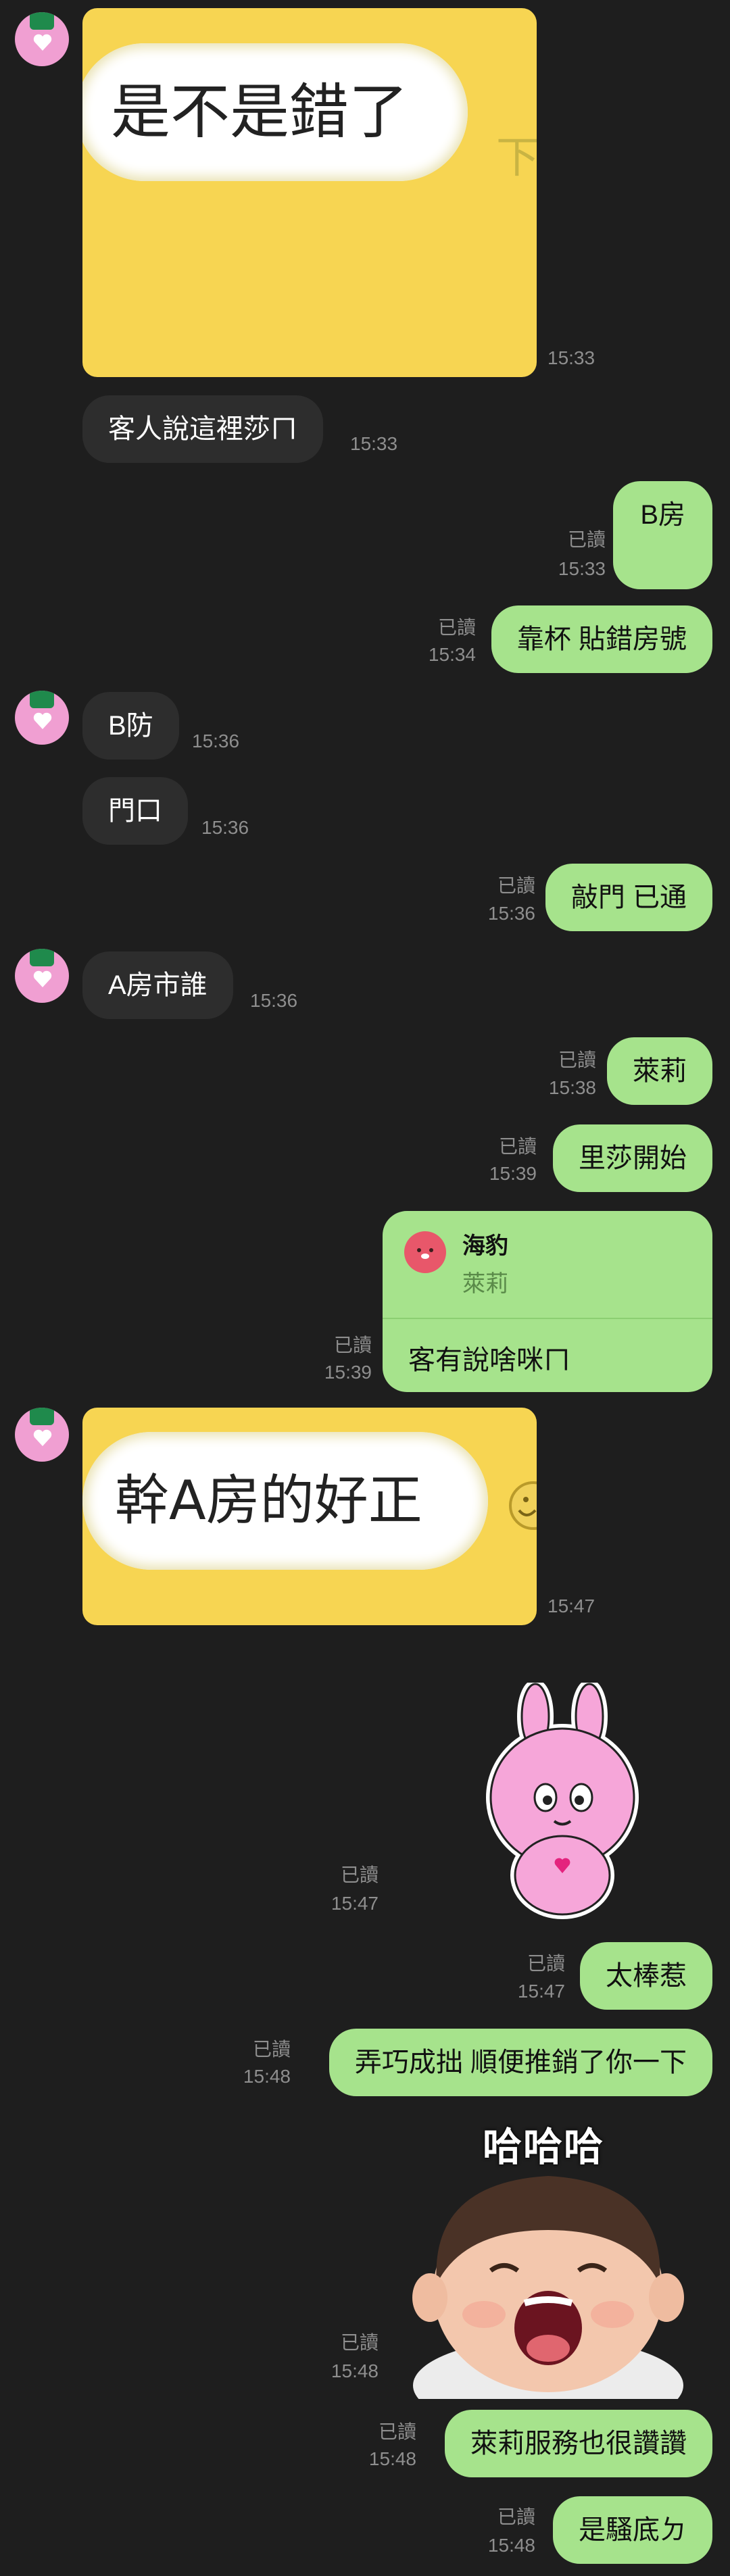  What do you see at coordinates (523, 1505) in the screenshot?
I see `smiley-icon` at bounding box center [523, 1505].